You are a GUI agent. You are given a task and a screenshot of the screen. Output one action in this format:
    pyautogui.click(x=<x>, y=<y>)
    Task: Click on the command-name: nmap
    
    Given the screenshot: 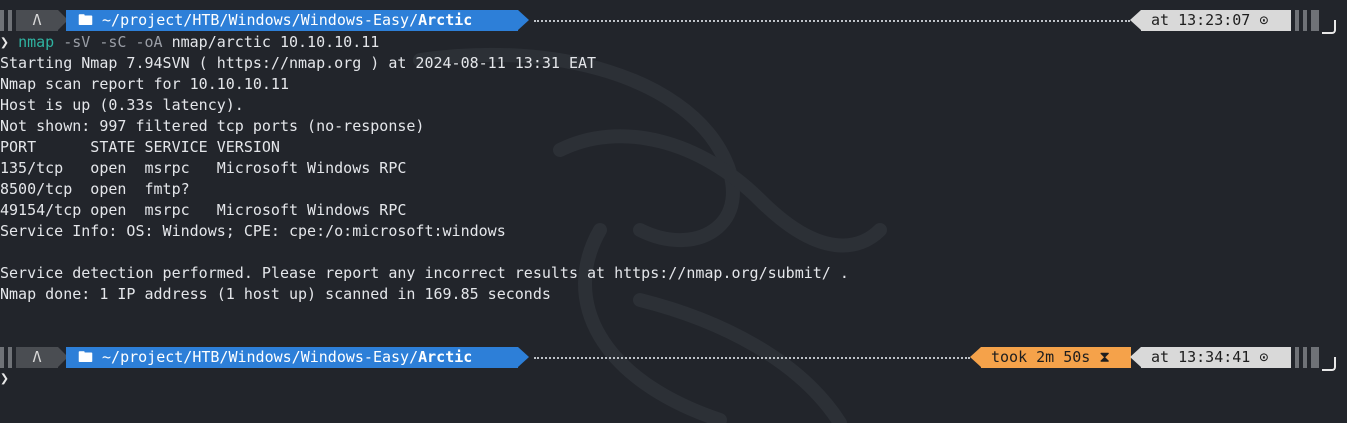 What is the action you would take?
    pyautogui.click(x=36, y=42)
    